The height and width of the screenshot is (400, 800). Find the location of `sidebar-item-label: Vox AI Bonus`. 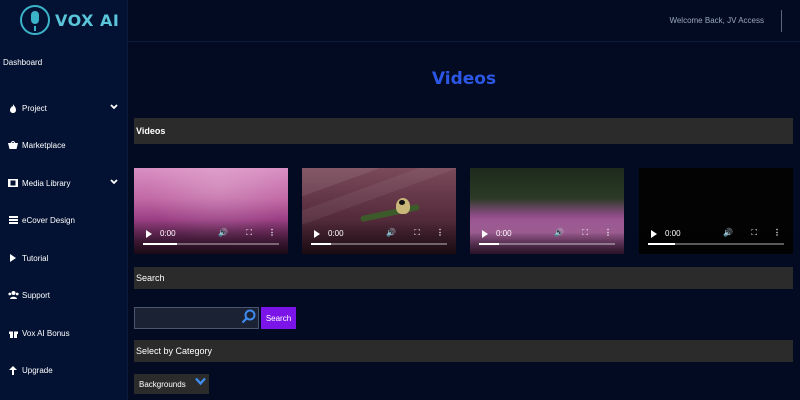

sidebar-item-label: Vox AI Bonus is located at coordinates (46, 333).